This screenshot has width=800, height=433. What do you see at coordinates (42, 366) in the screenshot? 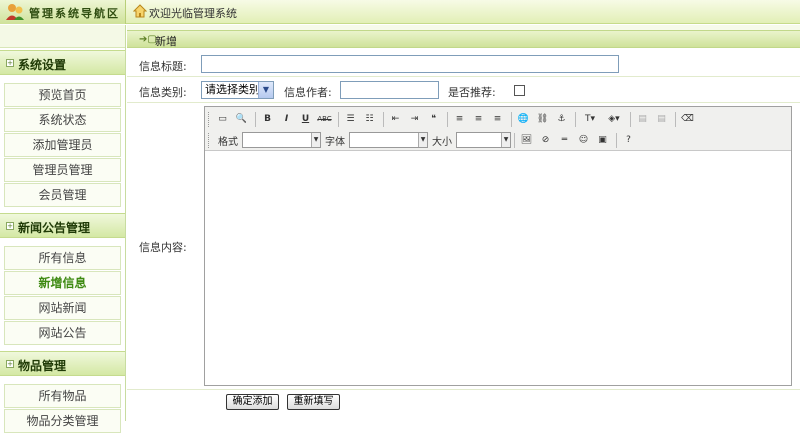
I see `section-title: 物品管理` at bounding box center [42, 366].